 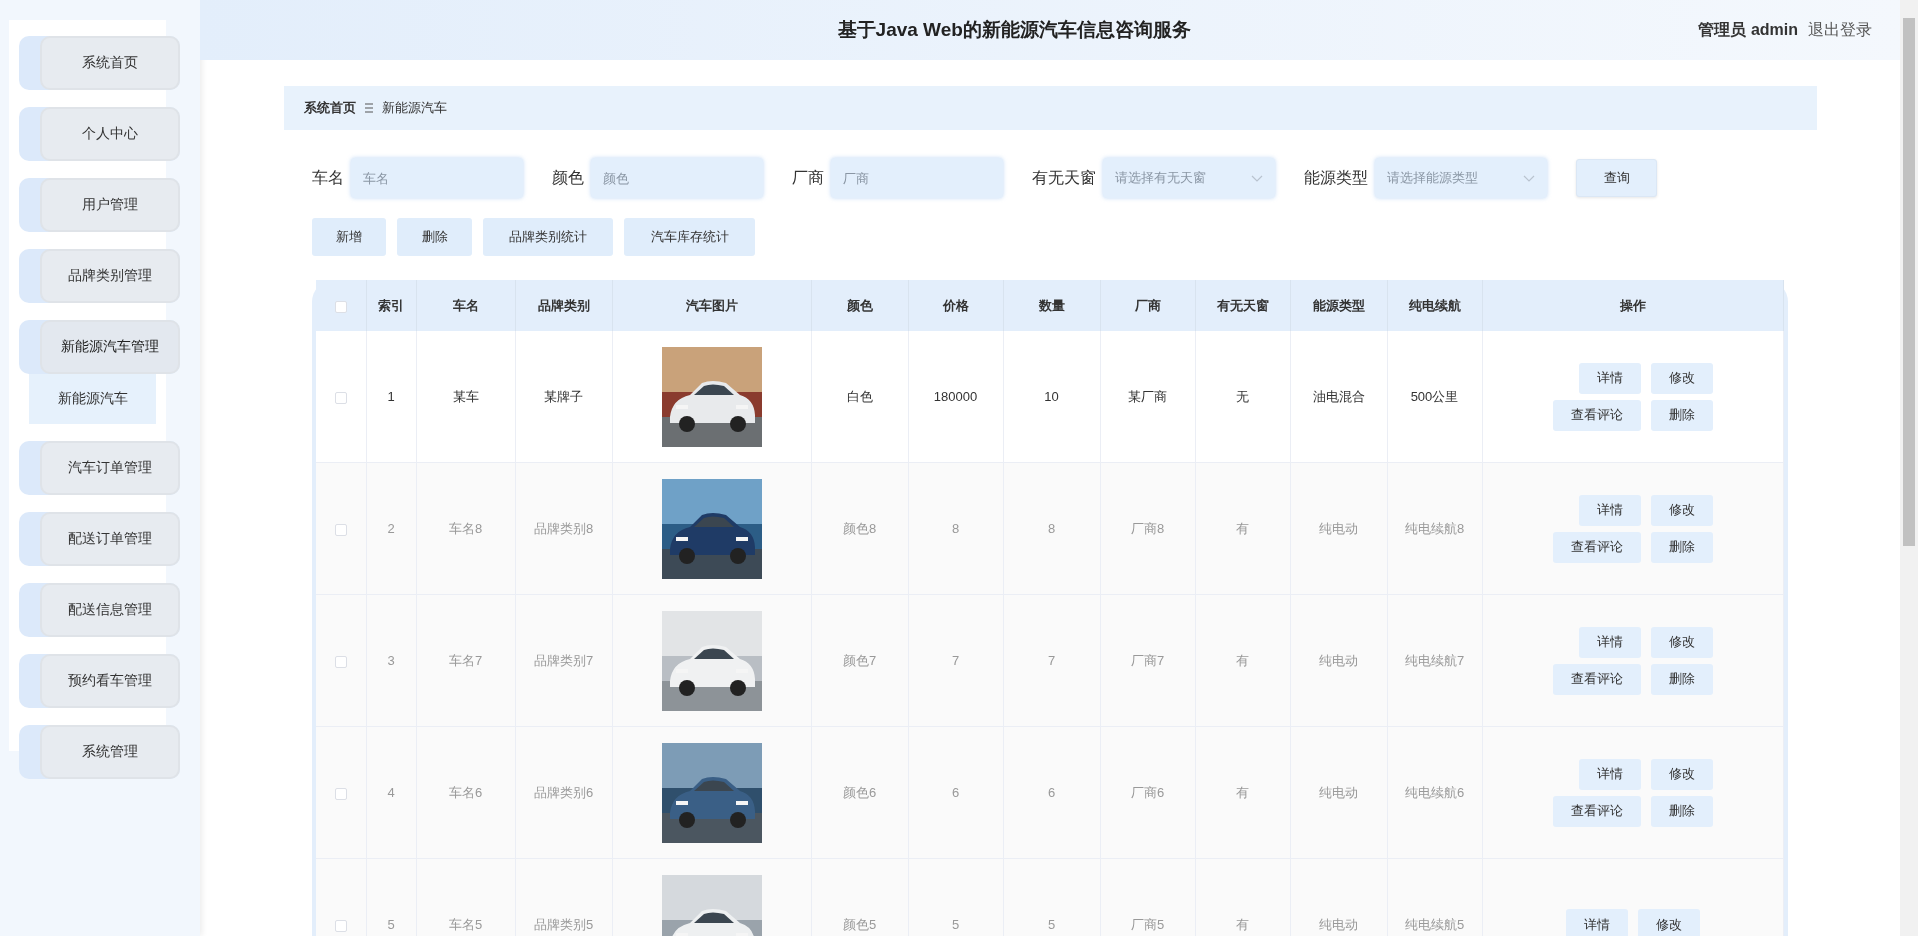 What do you see at coordinates (1616, 178) in the screenshot?
I see `search-button: 查询` at bounding box center [1616, 178].